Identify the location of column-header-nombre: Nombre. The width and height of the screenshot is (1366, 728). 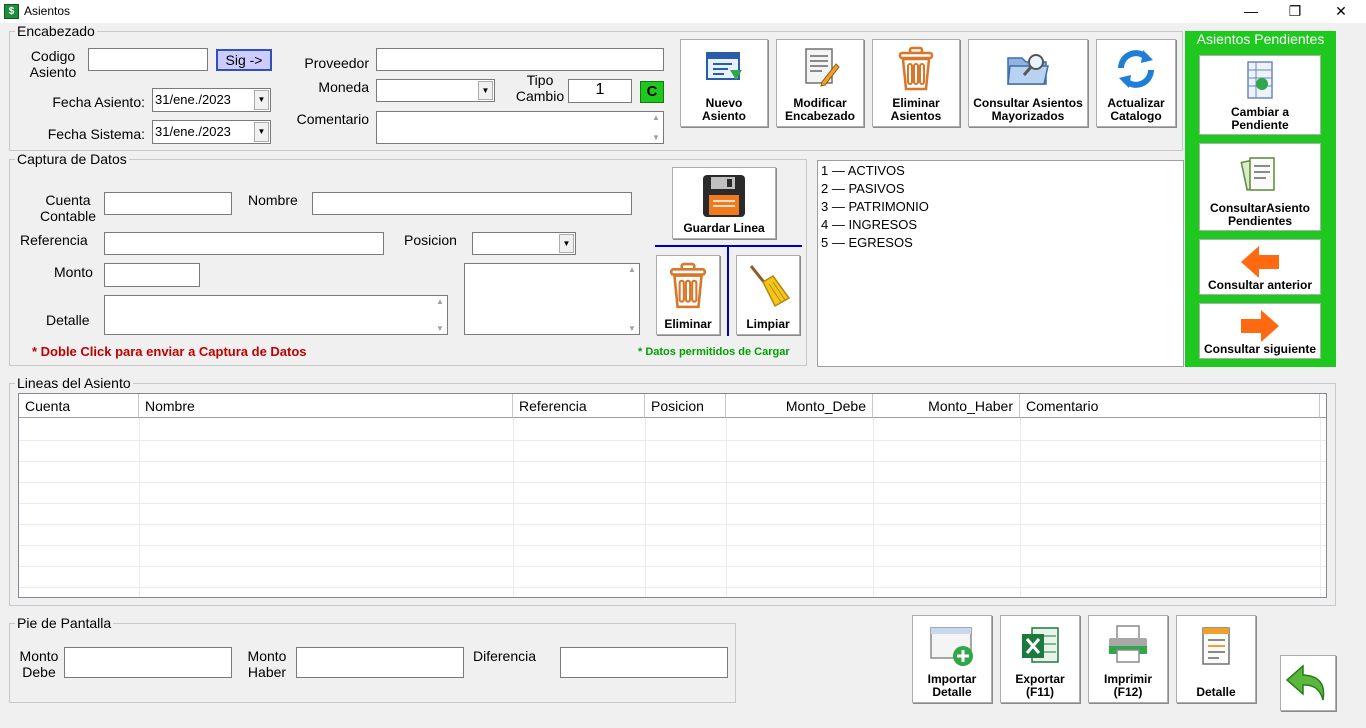
(326, 406).